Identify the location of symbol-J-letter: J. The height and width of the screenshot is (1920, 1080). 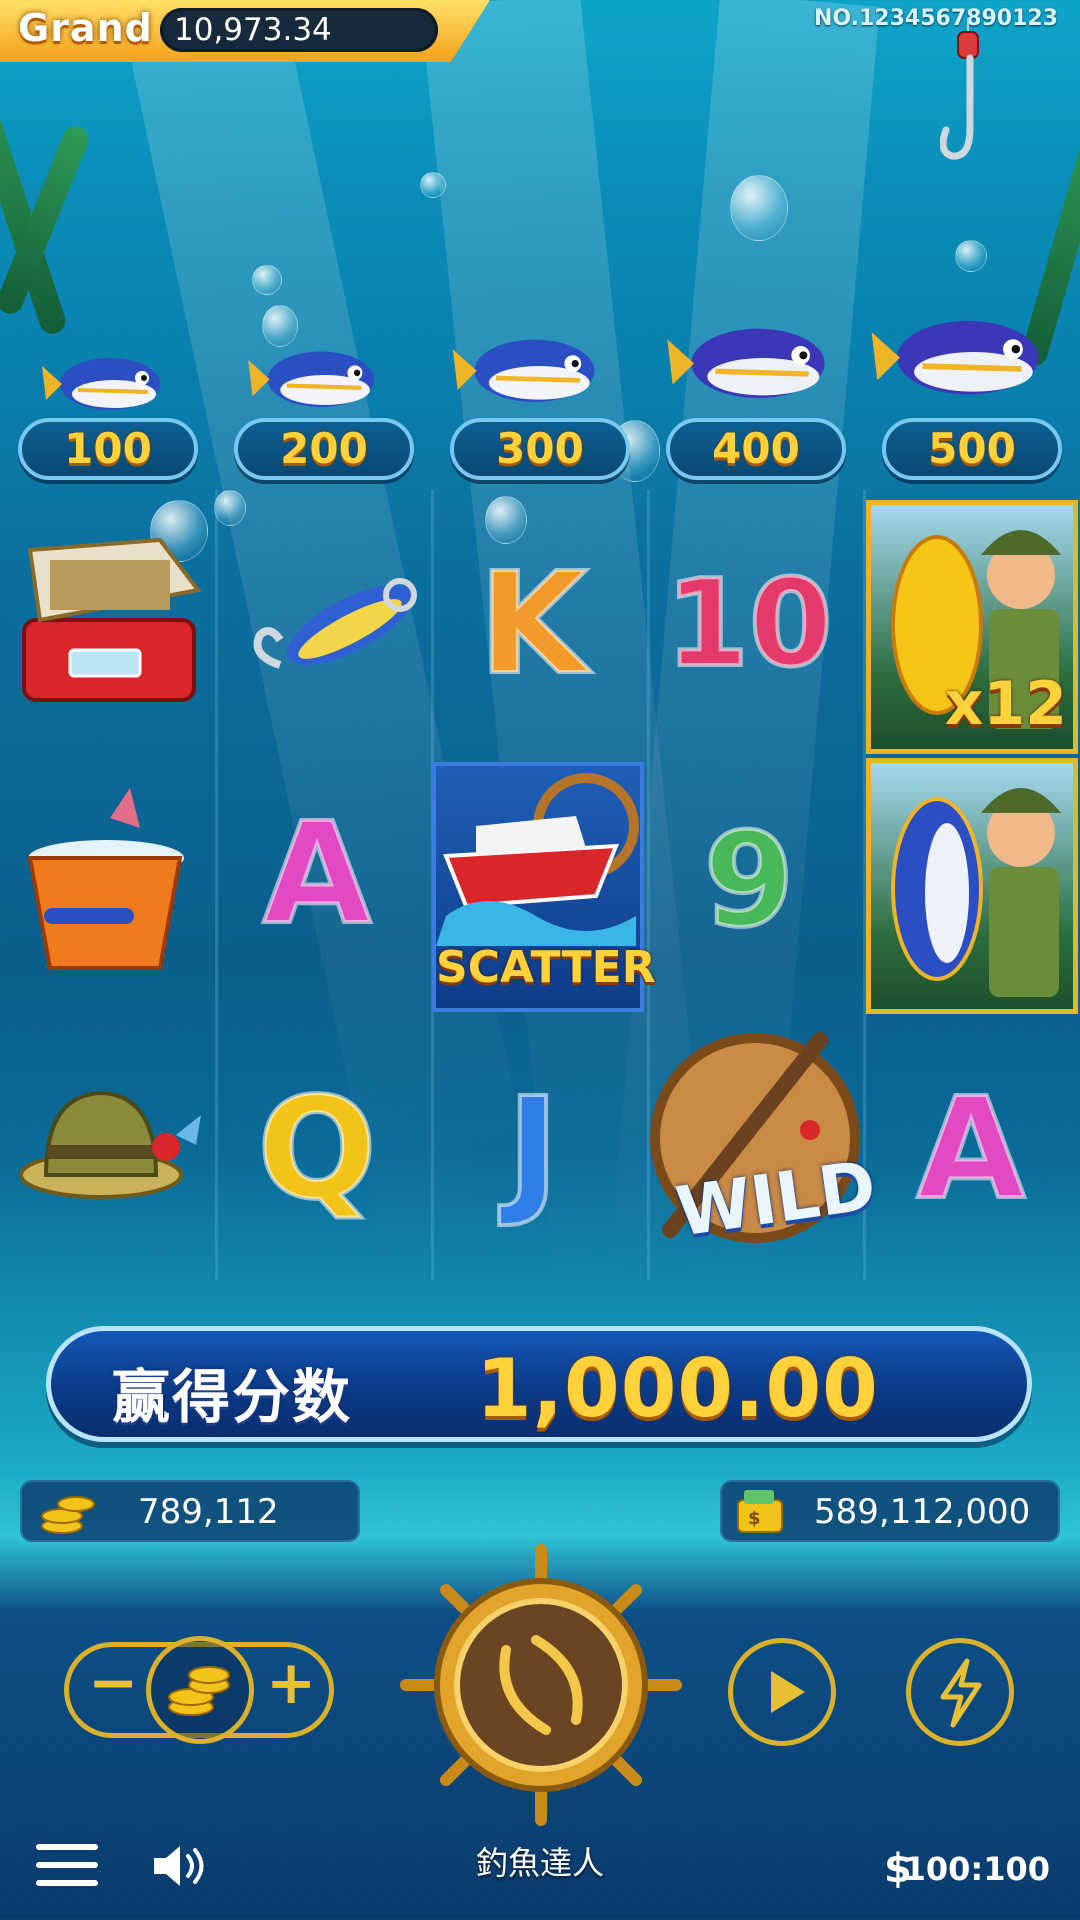
(533, 1149).